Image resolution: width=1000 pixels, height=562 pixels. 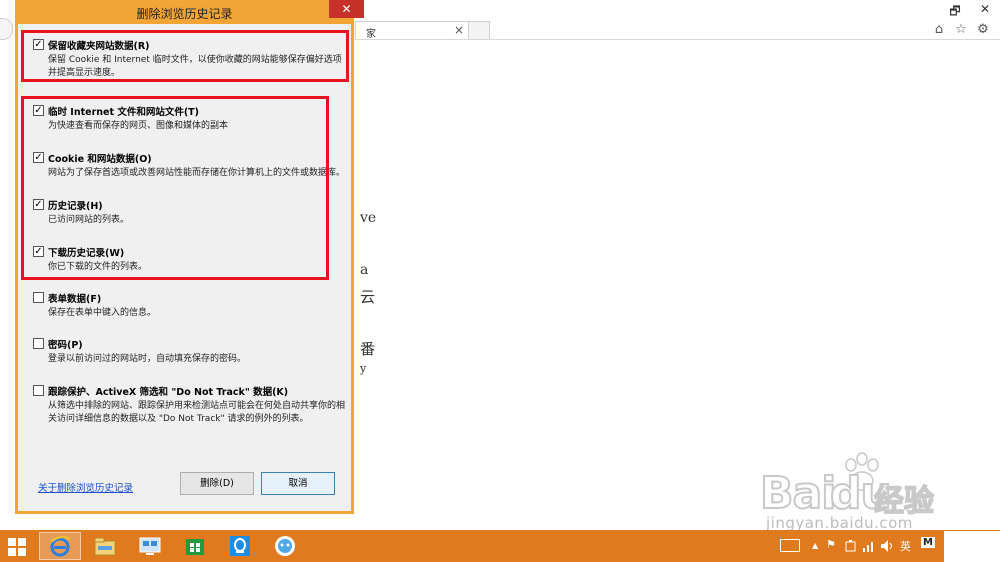 I want to click on volume-icon, so click(x=887, y=546).